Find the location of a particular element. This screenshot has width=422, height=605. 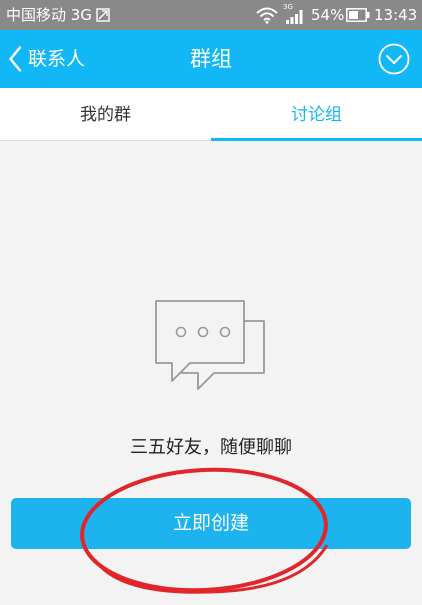

tab-bar: 我的群 讨论组 is located at coordinates (211, 114).